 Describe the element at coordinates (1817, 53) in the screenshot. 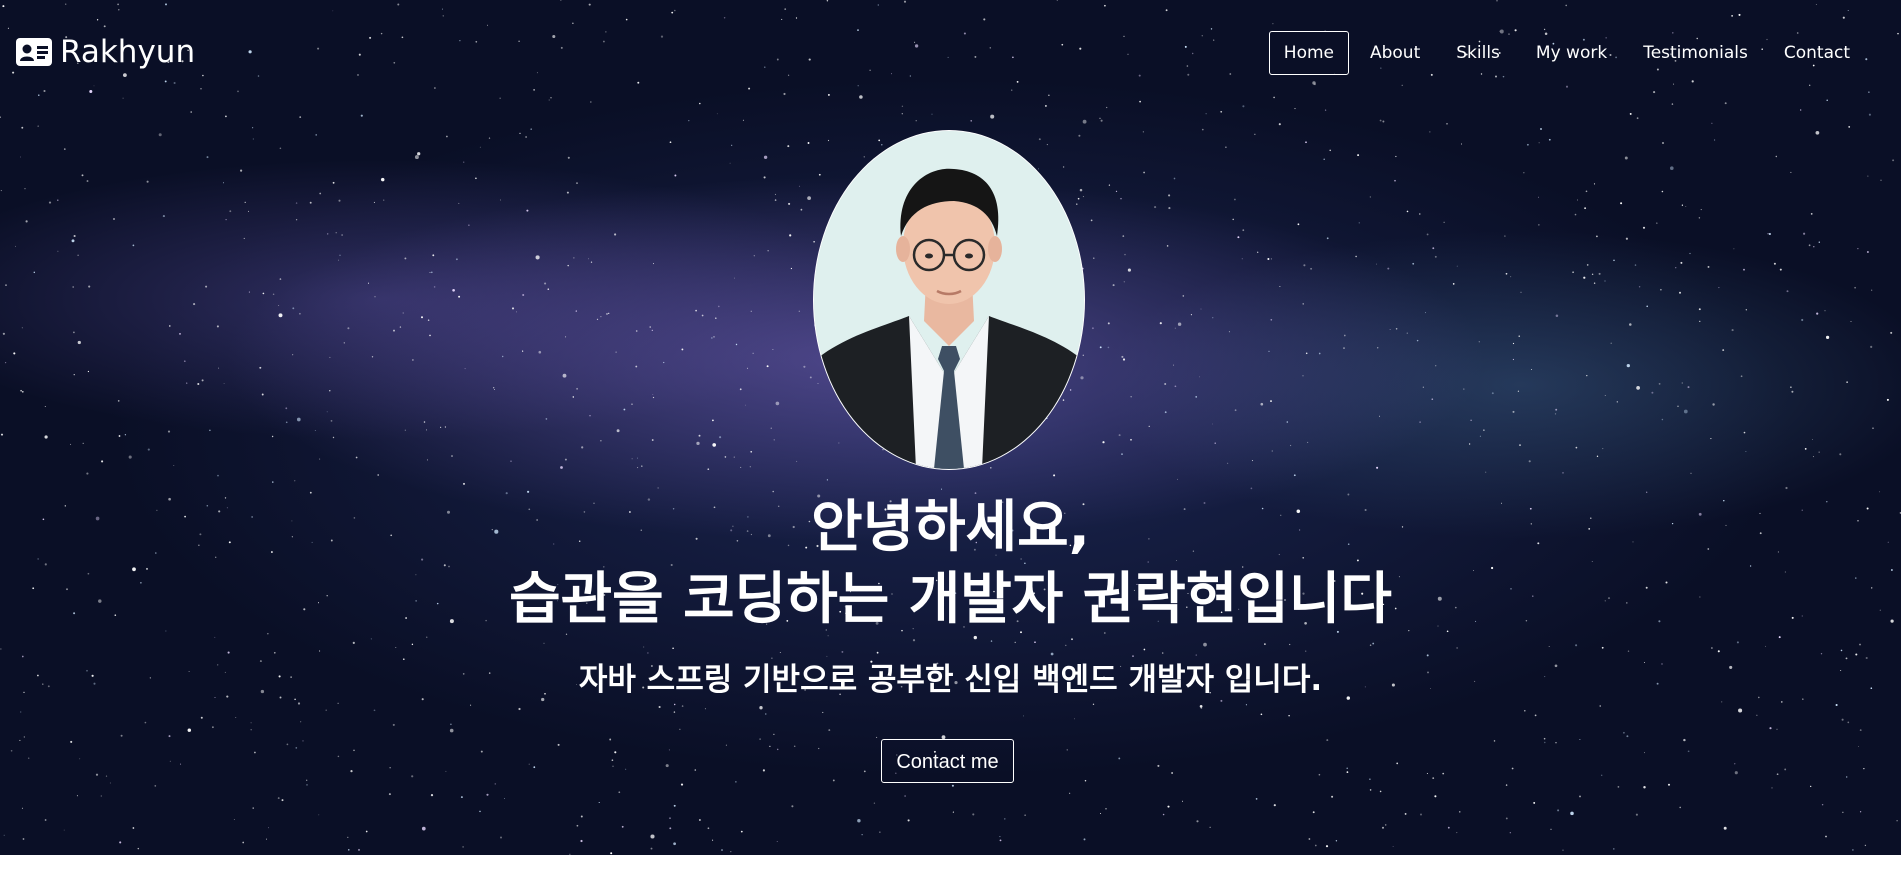

I see `nav-item-contact: Contact` at that location.